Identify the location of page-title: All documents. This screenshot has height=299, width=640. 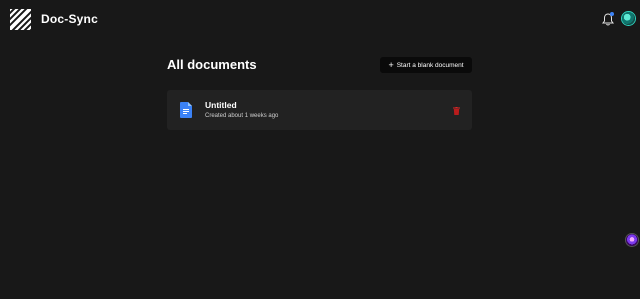
(212, 64).